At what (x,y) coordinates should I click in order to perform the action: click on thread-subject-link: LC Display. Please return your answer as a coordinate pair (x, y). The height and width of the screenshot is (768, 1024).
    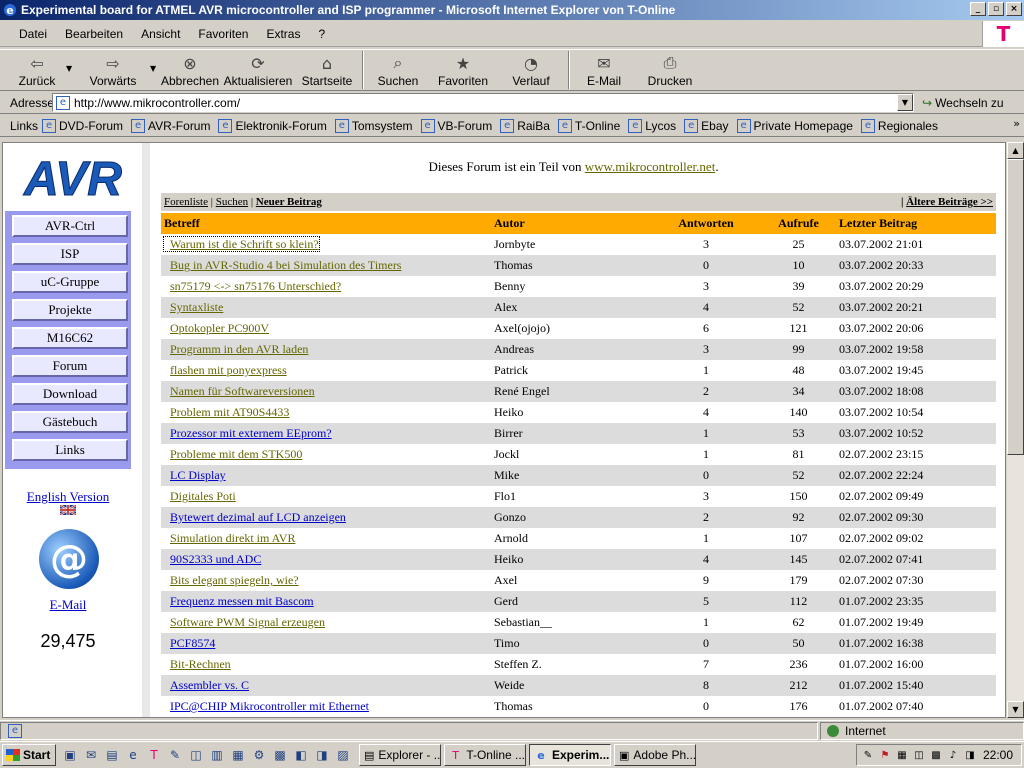
    Looking at the image, I should click on (195, 475).